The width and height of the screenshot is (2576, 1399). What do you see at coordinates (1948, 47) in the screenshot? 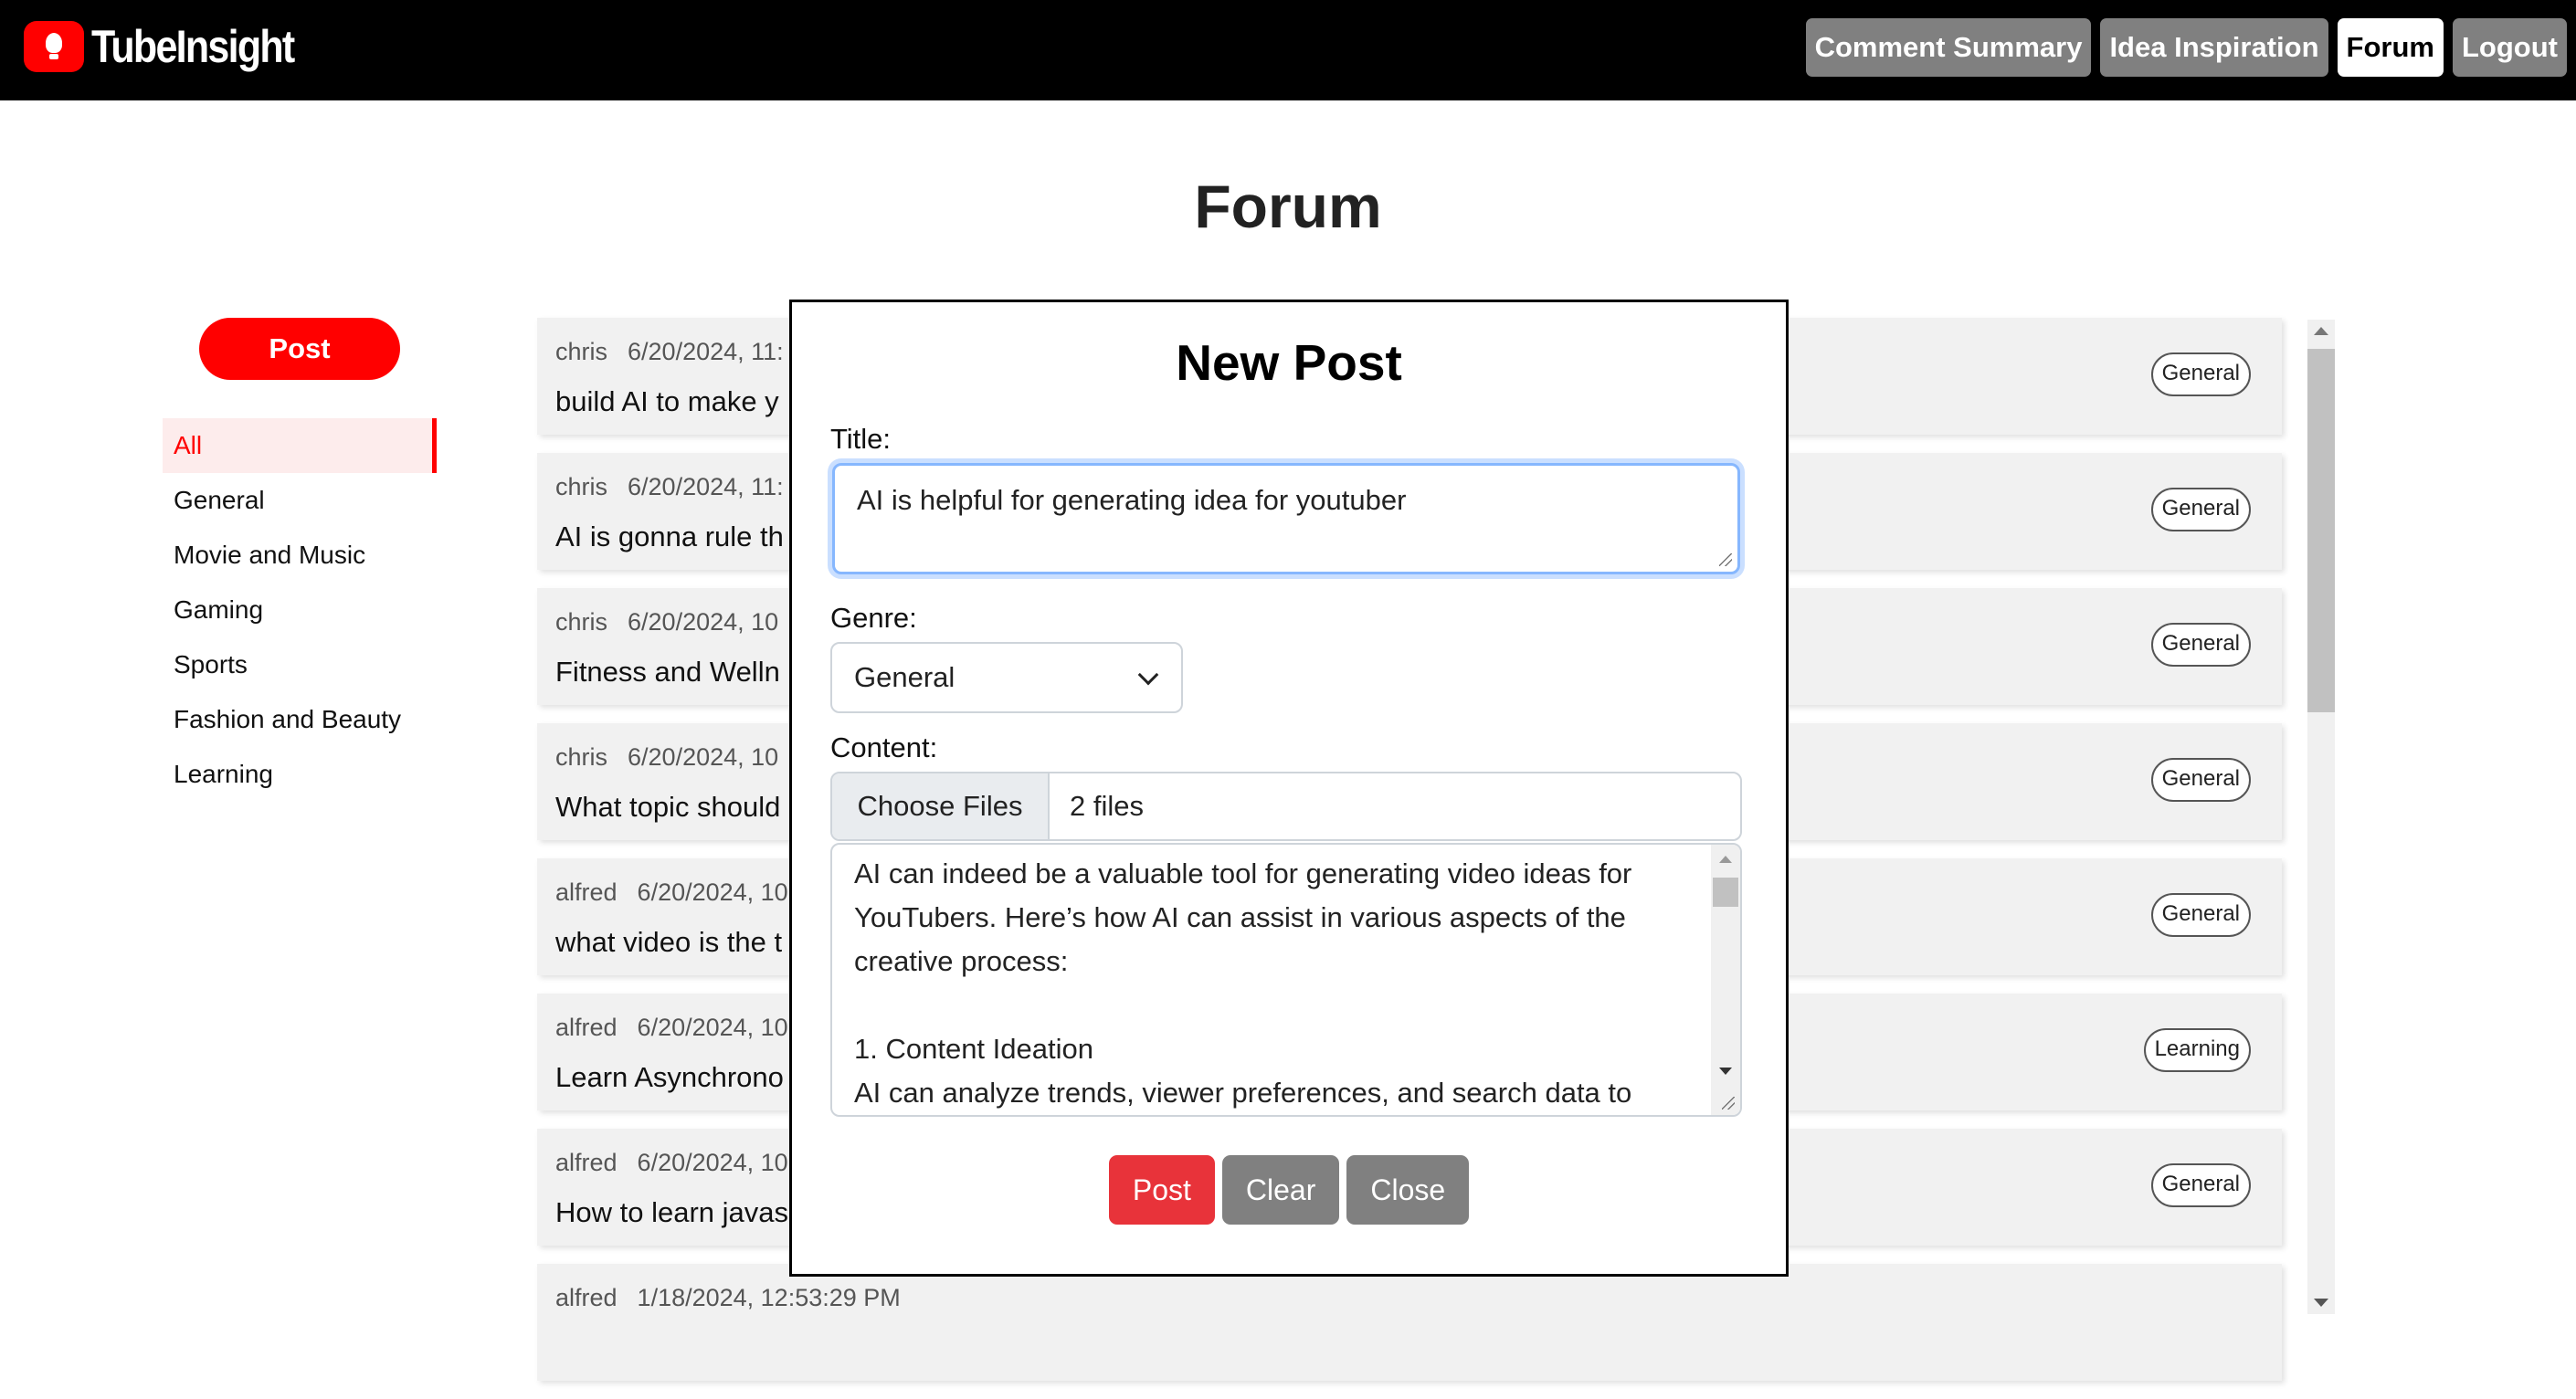
I see `nav-comment-summary: Comment Summary` at bounding box center [1948, 47].